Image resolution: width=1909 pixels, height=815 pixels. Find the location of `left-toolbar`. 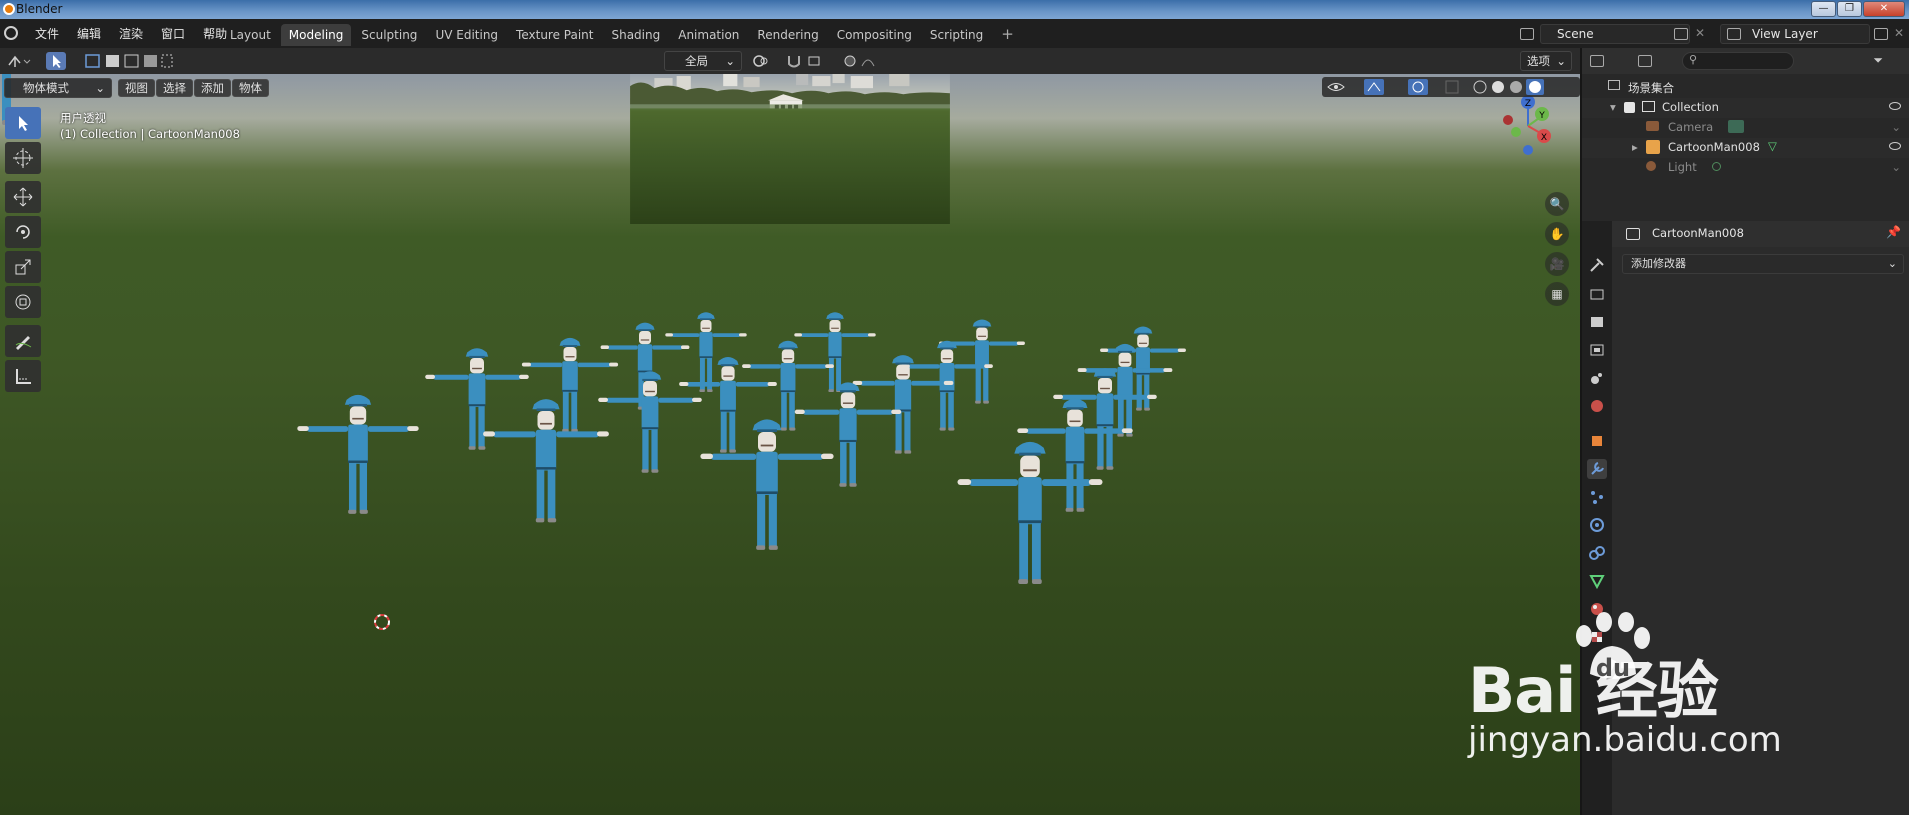

left-toolbar is located at coordinates (23, 251).